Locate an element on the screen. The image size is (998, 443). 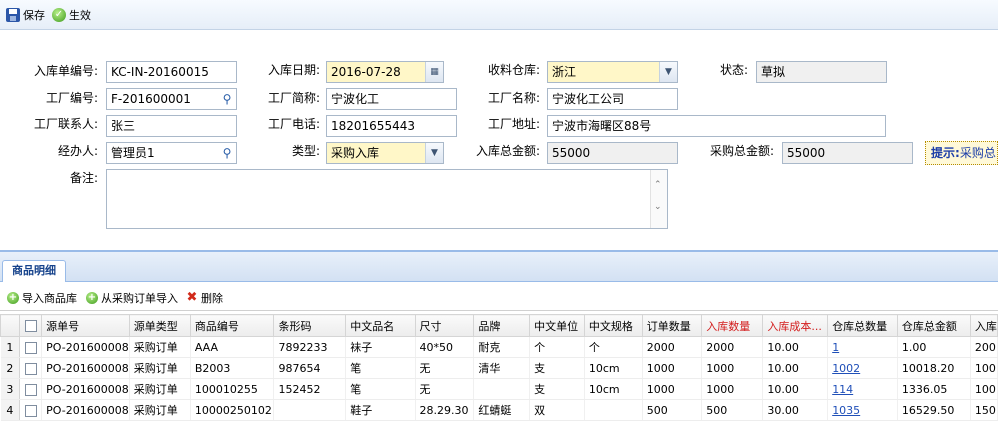
save-button: 保存 is located at coordinates (25, 15).